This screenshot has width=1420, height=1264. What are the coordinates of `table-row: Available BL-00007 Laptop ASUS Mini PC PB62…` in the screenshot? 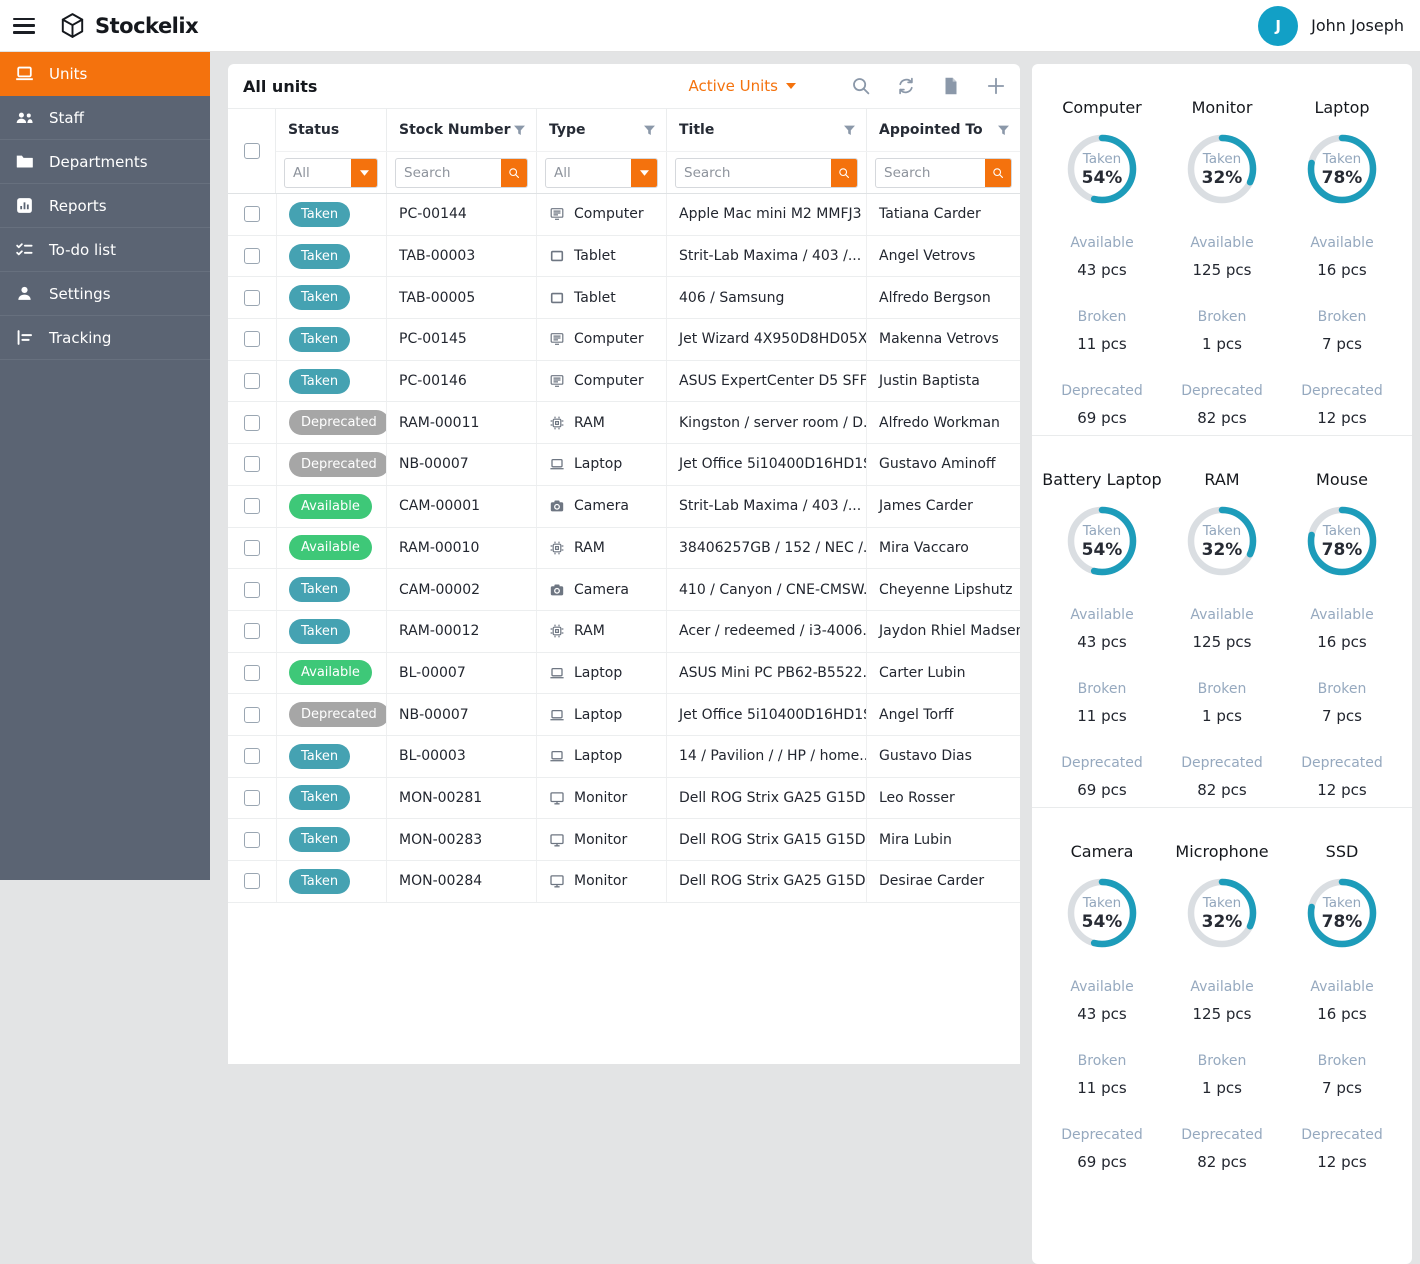 It's located at (624, 673).